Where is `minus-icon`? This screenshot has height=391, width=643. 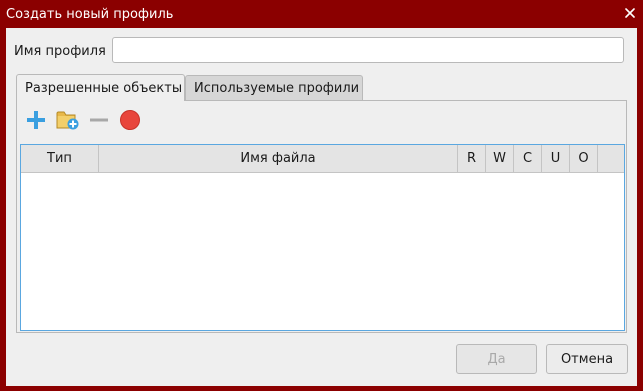 minus-icon is located at coordinates (99, 120).